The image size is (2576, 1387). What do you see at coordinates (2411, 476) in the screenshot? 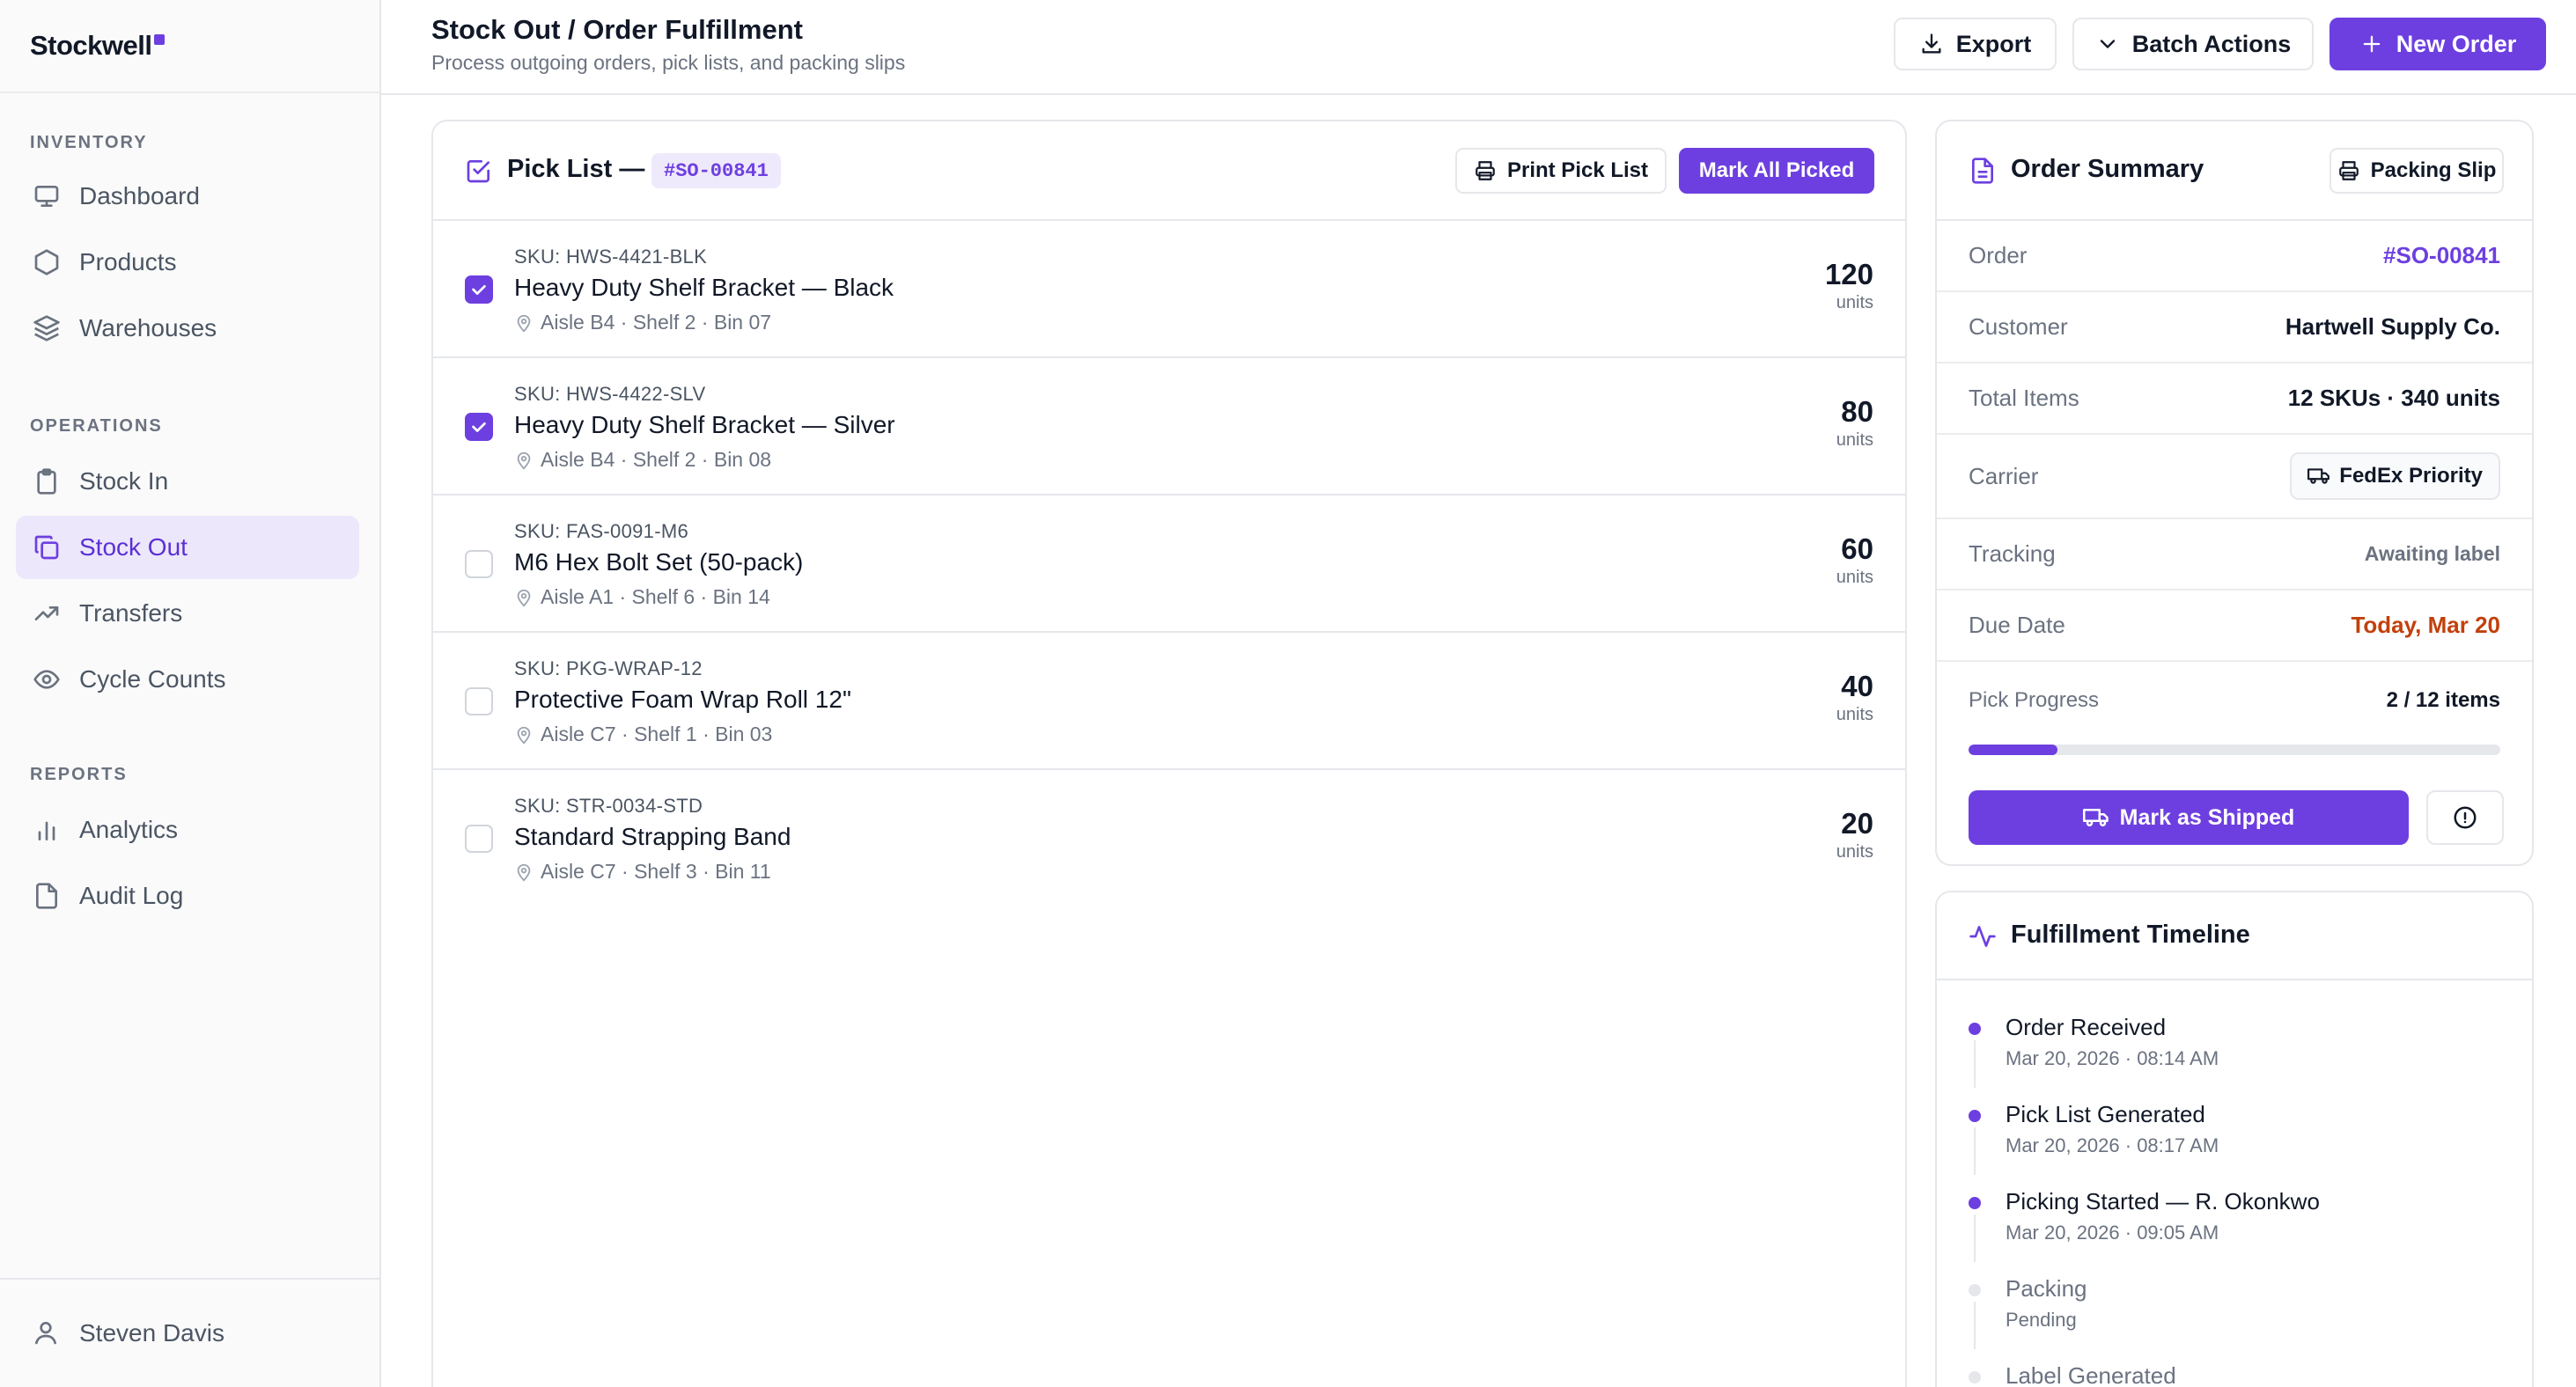
I see `carrier-value: FedEx Priority` at bounding box center [2411, 476].